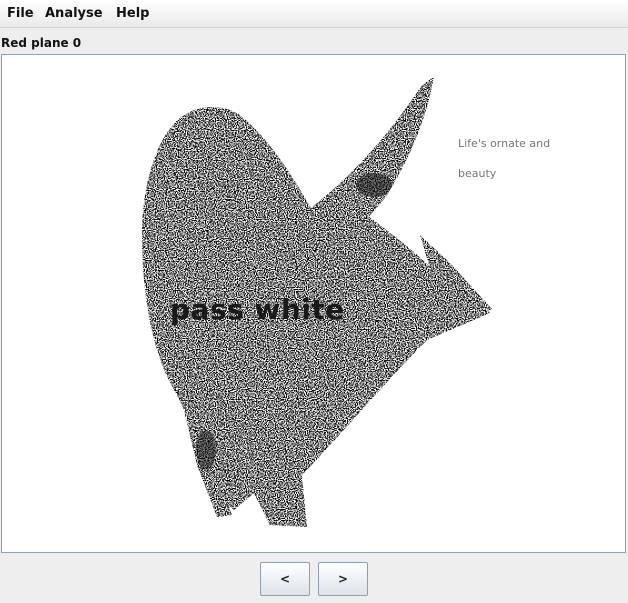  What do you see at coordinates (41, 43) in the screenshot?
I see `plane-title: Red plane 0` at bounding box center [41, 43].